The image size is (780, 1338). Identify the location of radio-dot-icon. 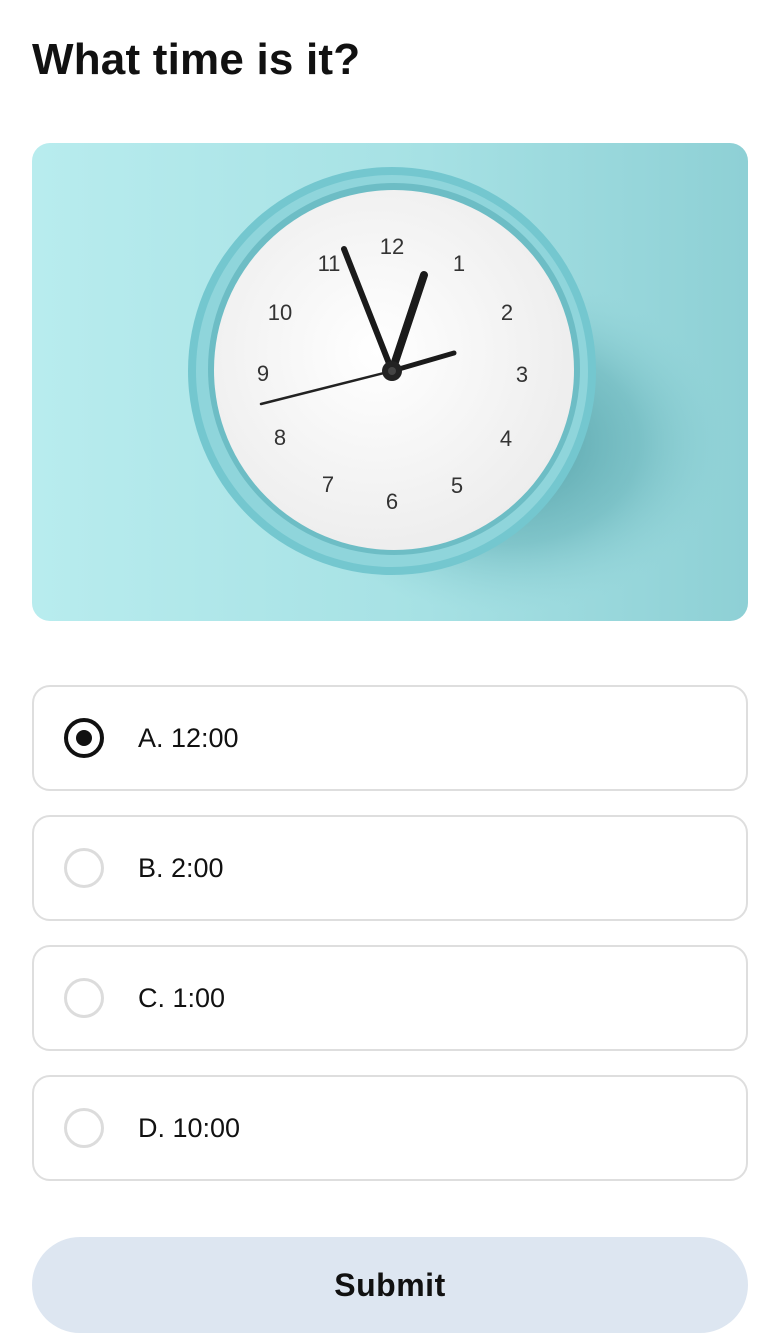
(84, 738).